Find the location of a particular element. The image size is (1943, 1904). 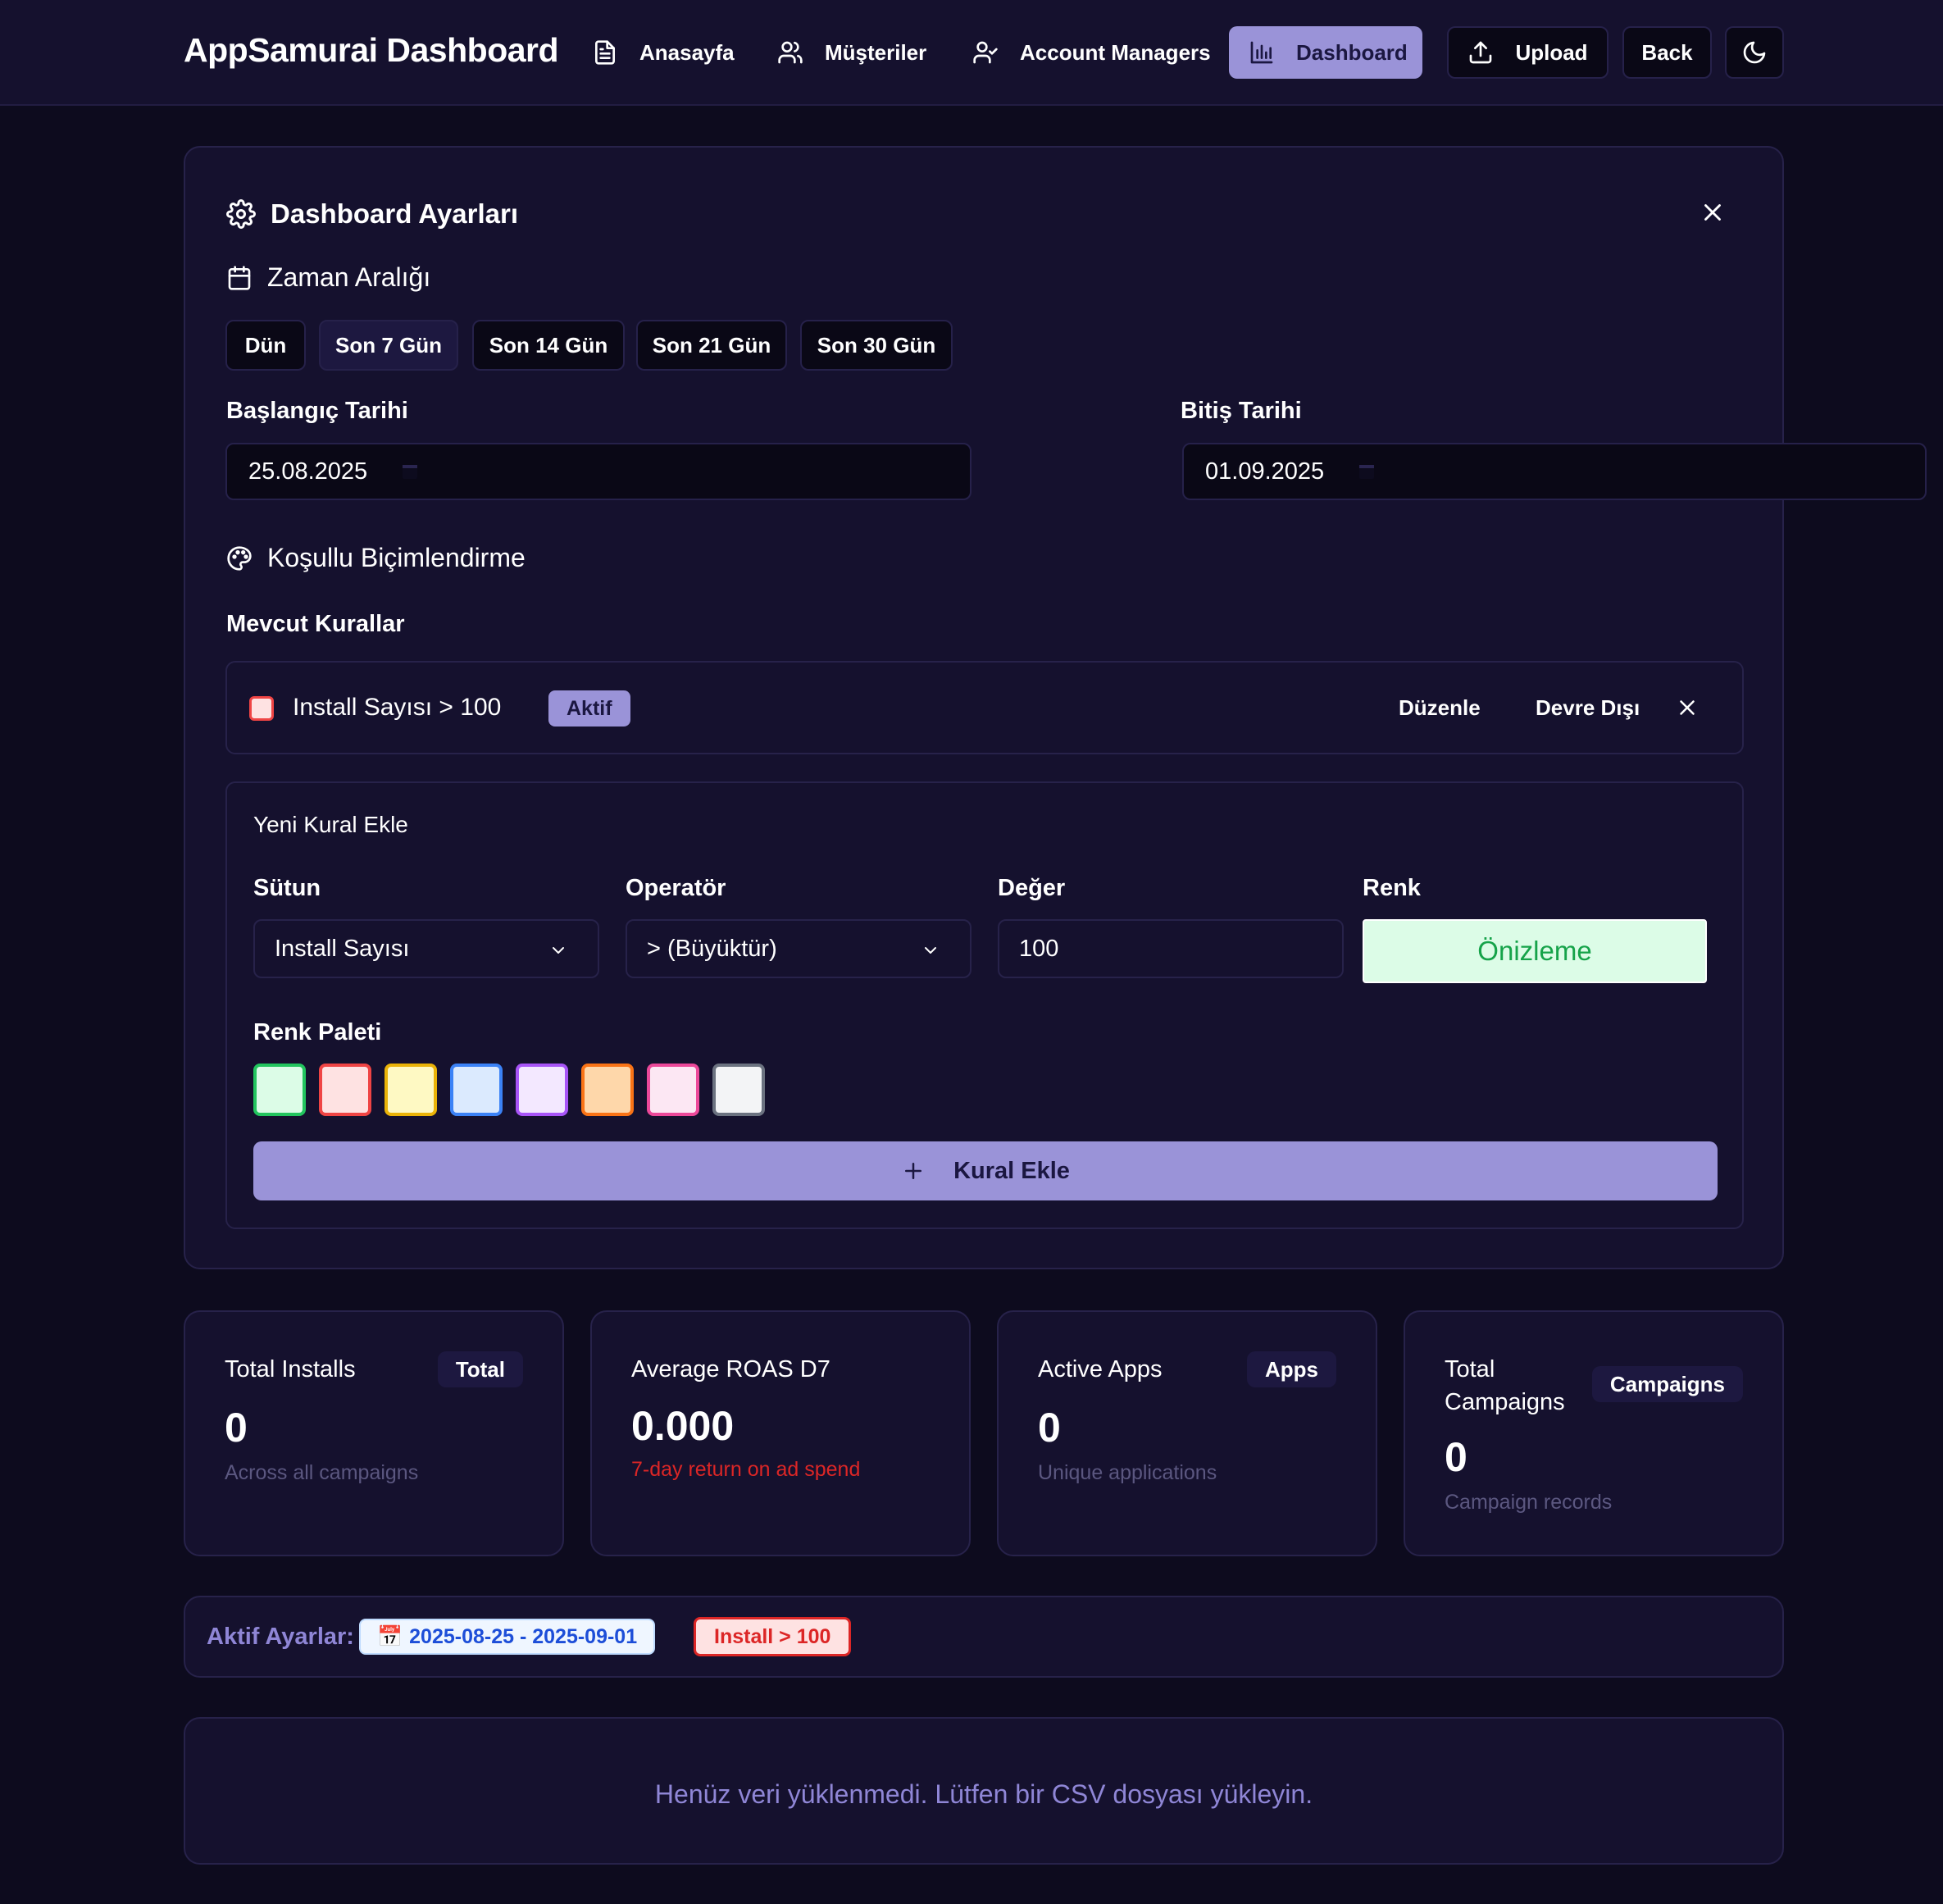

value-input: 100 is located at coordinates (1171, 949).